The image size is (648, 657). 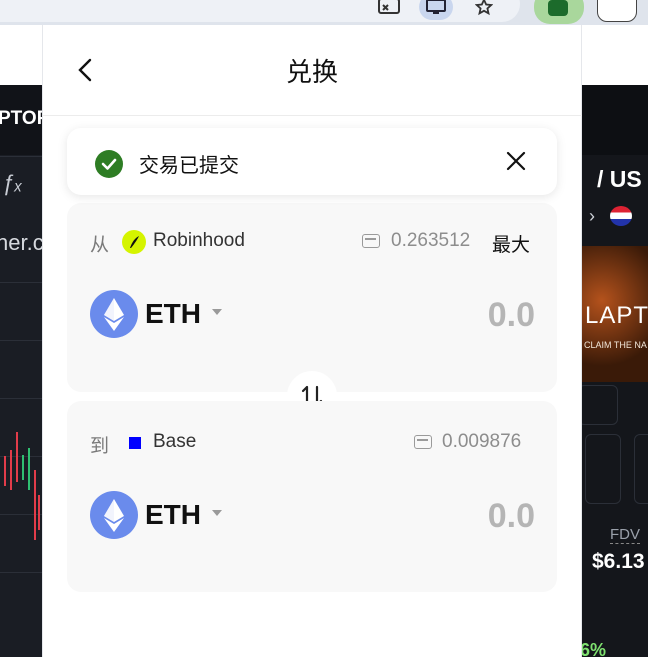 What do you see at coordinates (135, 443) in the screenshot?
I see `base-logo-icon` at bounding box center [135, 443].